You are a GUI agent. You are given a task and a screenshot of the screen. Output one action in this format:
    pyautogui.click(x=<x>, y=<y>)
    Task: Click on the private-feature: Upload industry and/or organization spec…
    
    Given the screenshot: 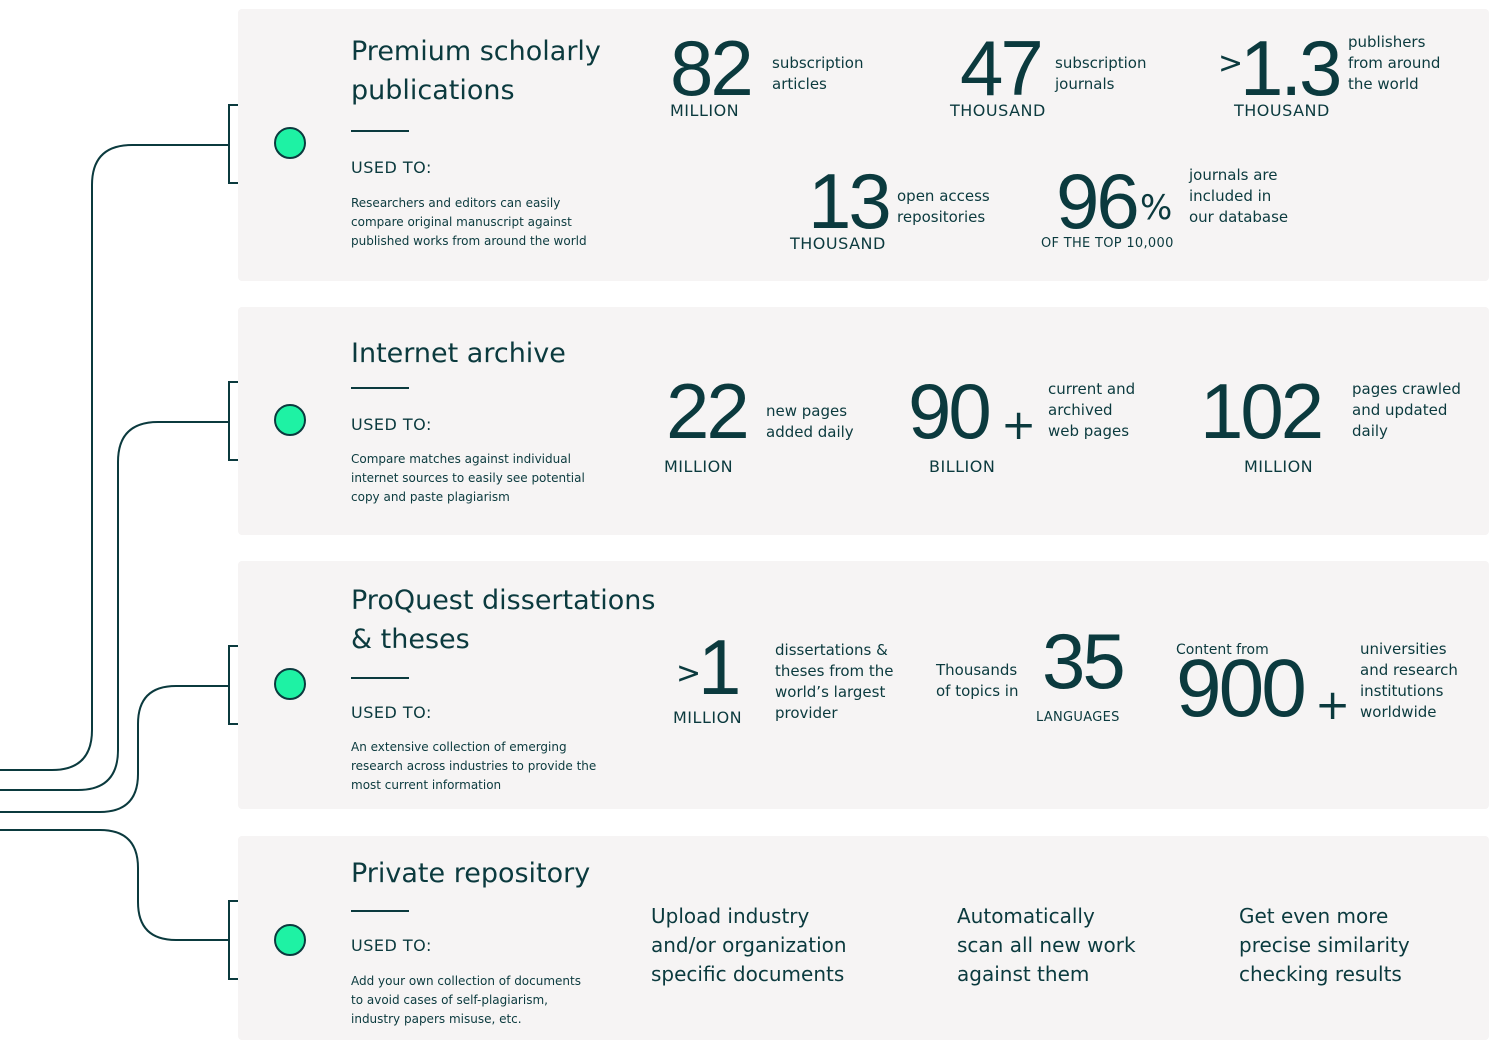 What is the action you would take?
    pyautogui.click(x=749, y=945)
    